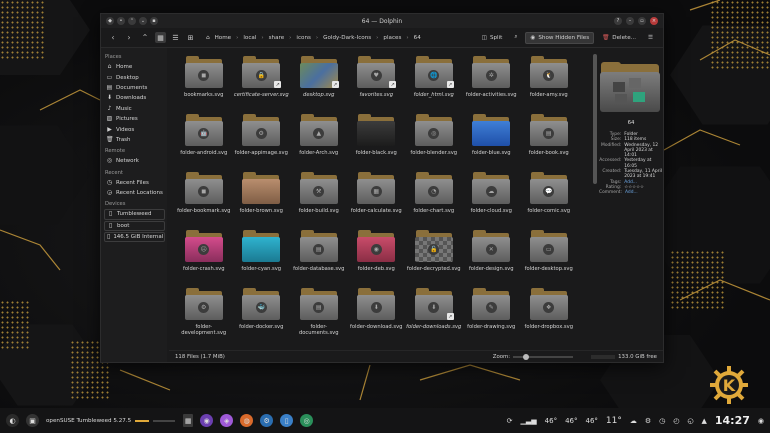 The width and height of the screenshot is (770, 433). I want to click on file-item: folder-blue.svg, so click(492, 141).